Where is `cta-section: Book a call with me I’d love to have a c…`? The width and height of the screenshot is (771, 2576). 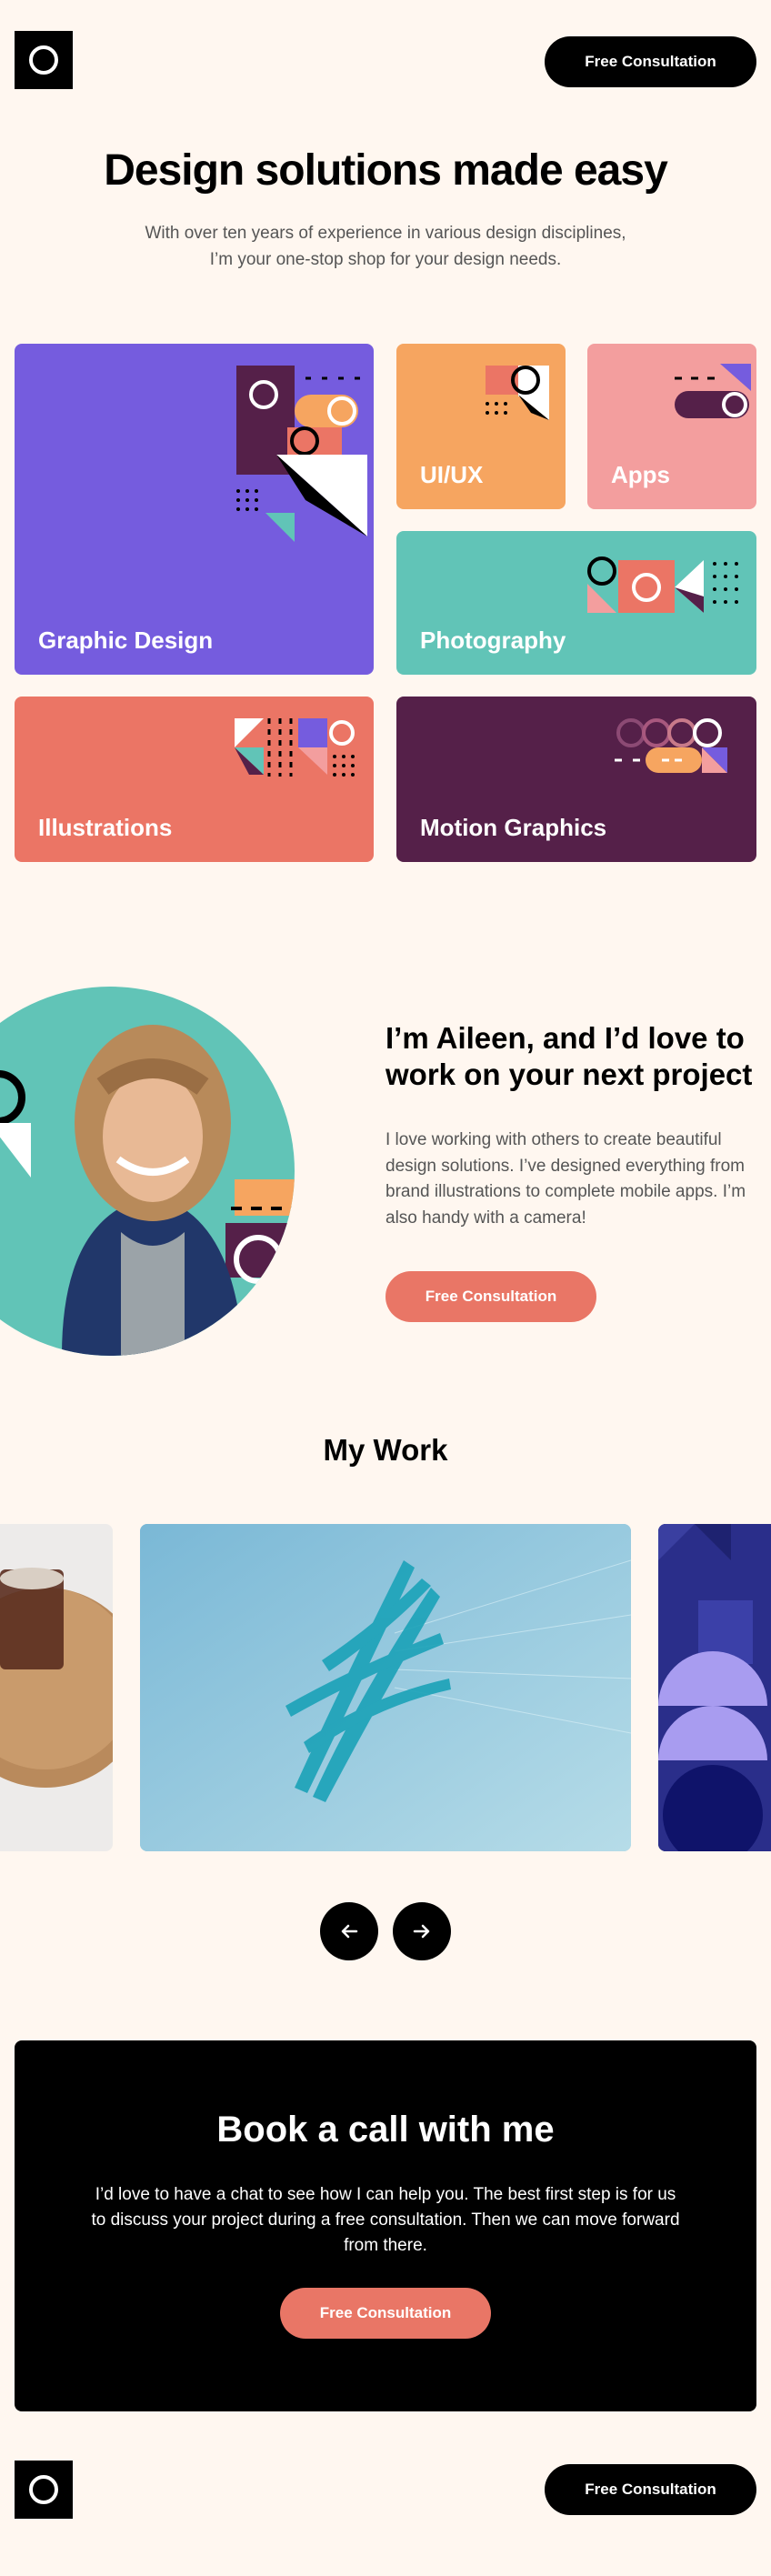
cta-section: Book a call with me I’d love to have a c… is located at coordinates (386, 2225).